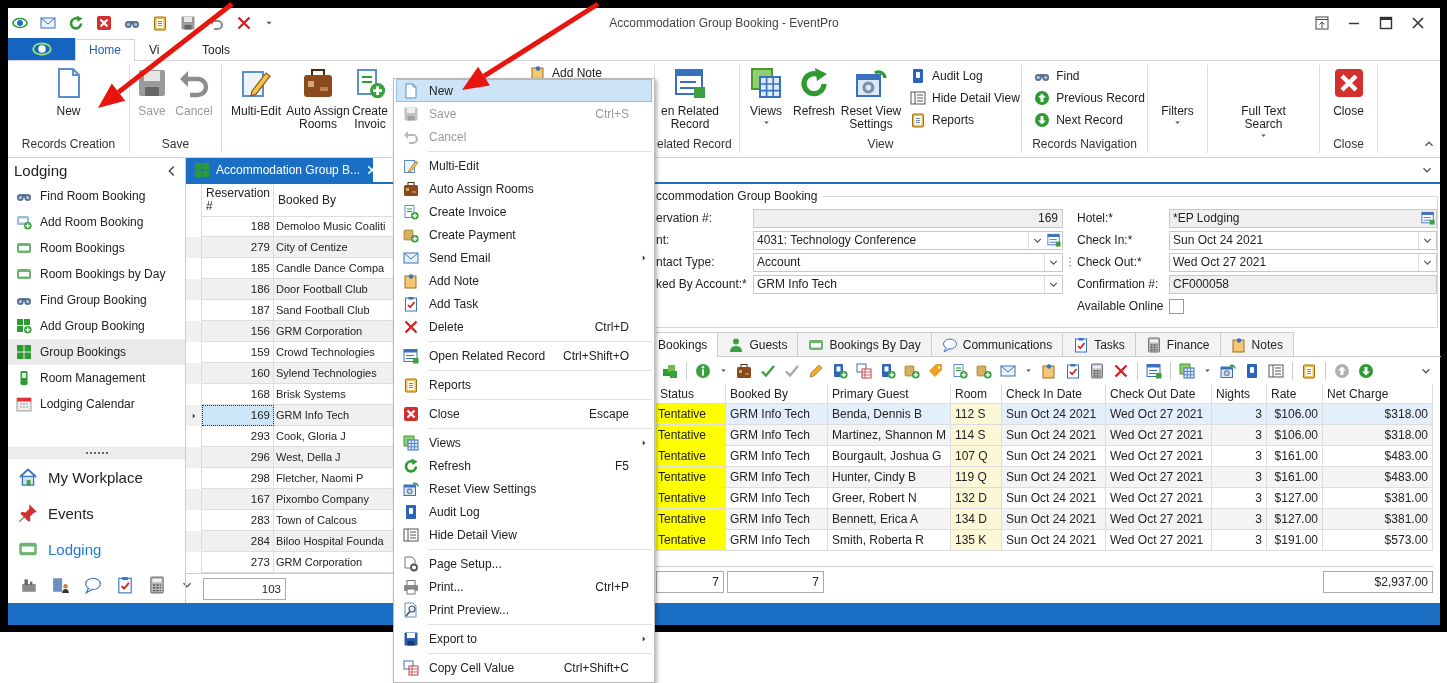 Image resolution: width=1447 pixels, height=683 pixels. Describe the element at coordinates (997, 344) in the screenshot. I see `tab: Communications` at that location.